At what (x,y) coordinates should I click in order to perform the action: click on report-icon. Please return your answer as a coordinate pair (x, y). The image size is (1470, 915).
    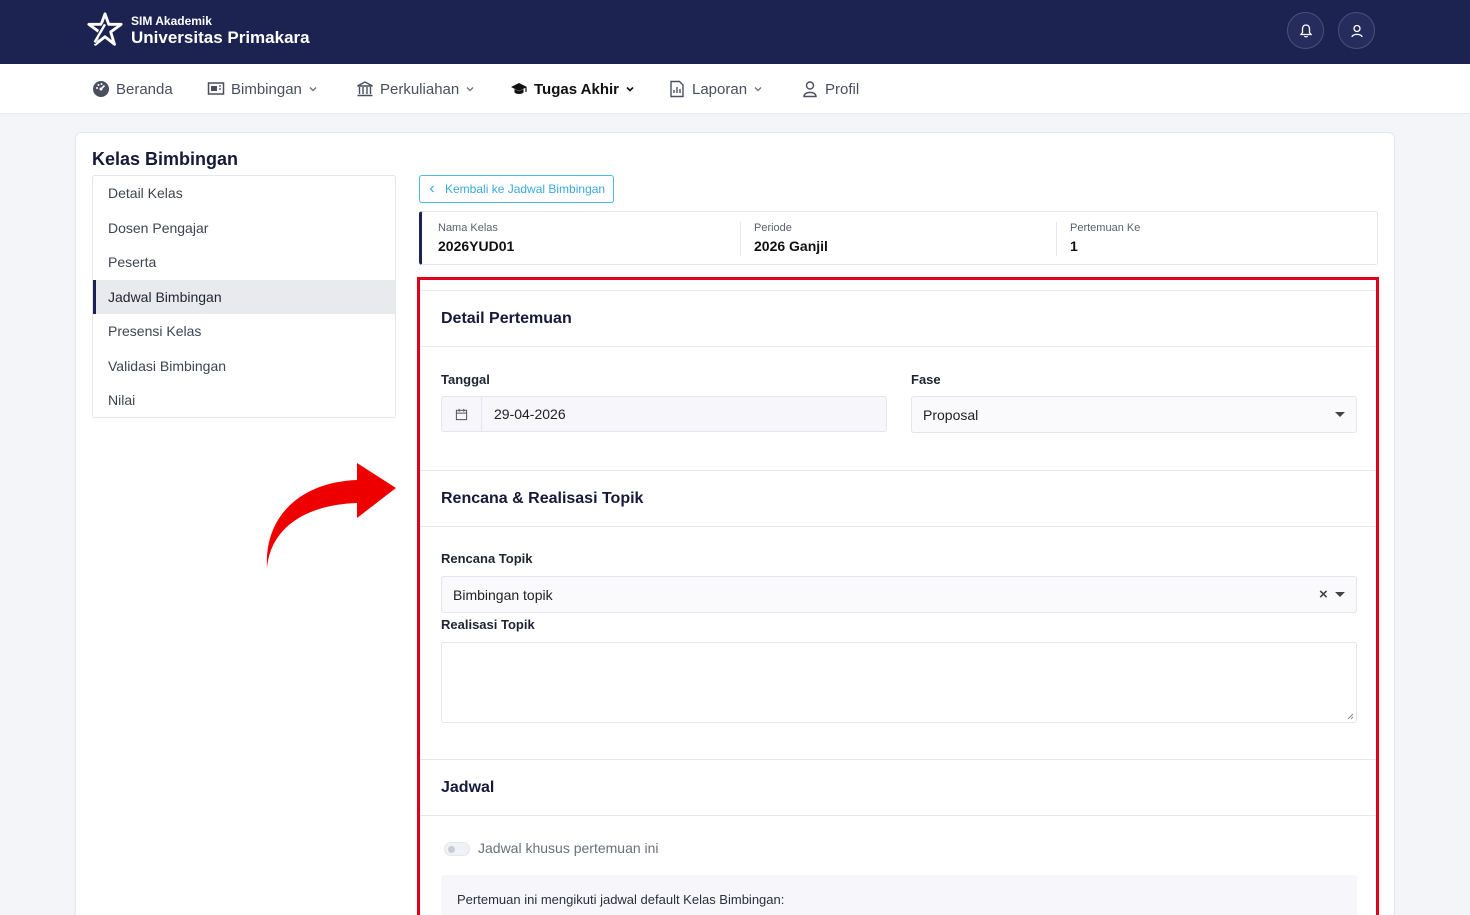
    Looking at the image, I should click on (677, 89).